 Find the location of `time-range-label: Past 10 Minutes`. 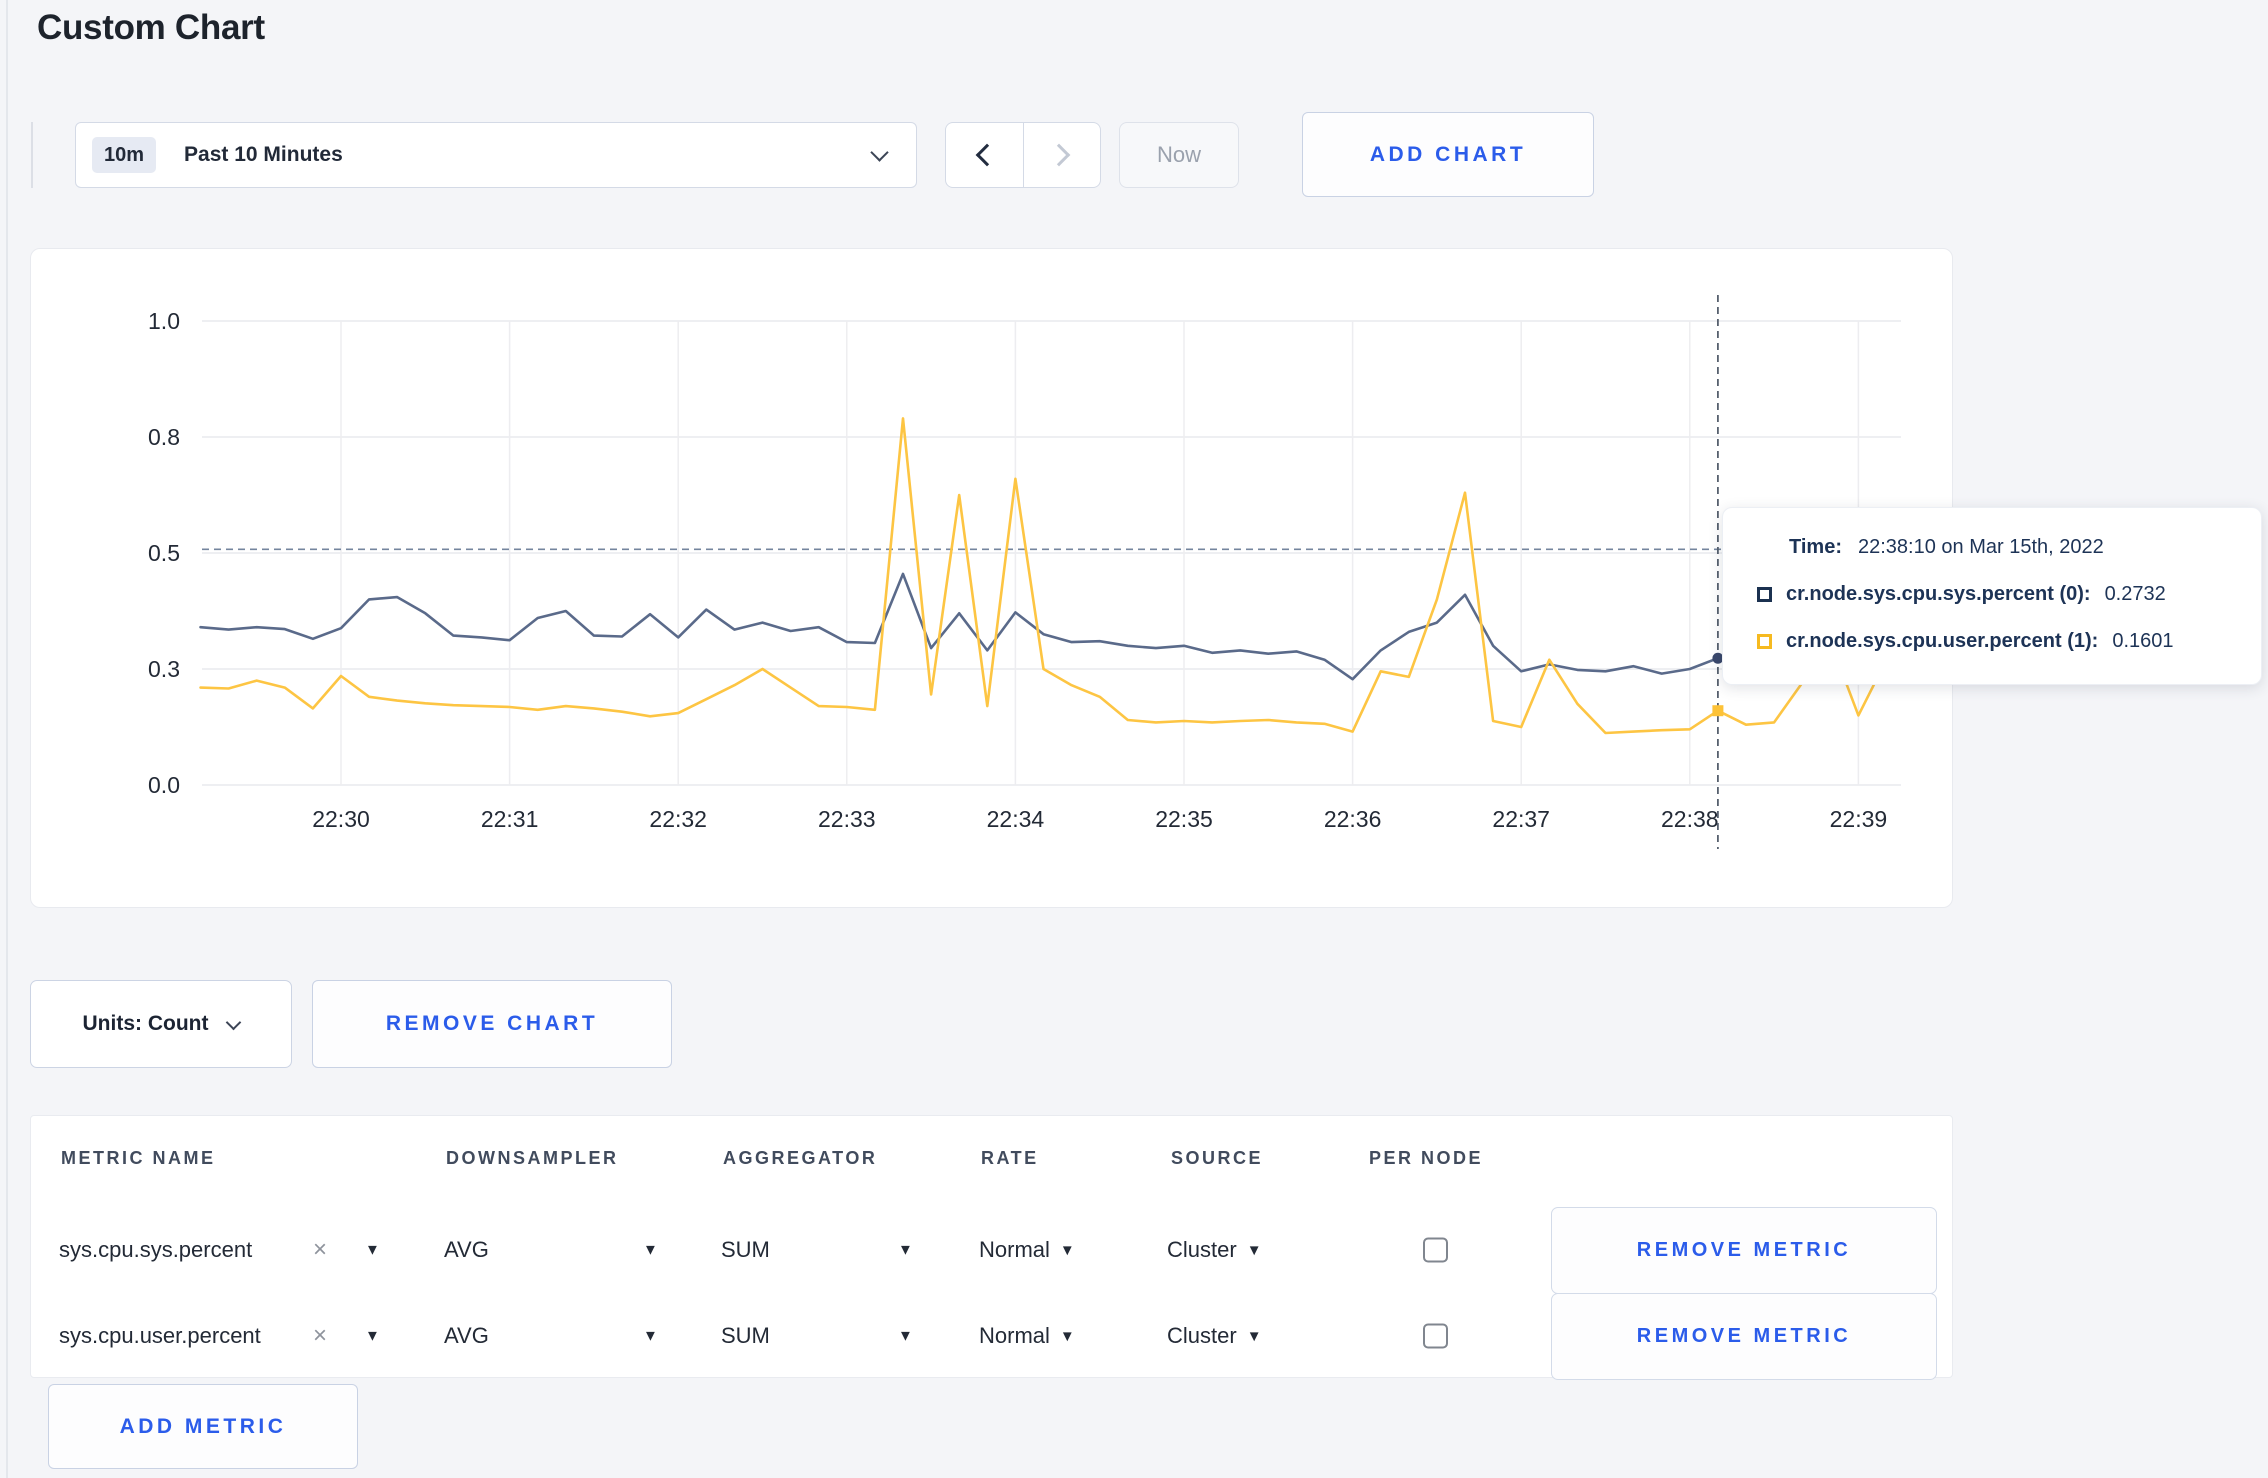

time-range-label: Past 10 Minutes is located at coordinates (263, 154).